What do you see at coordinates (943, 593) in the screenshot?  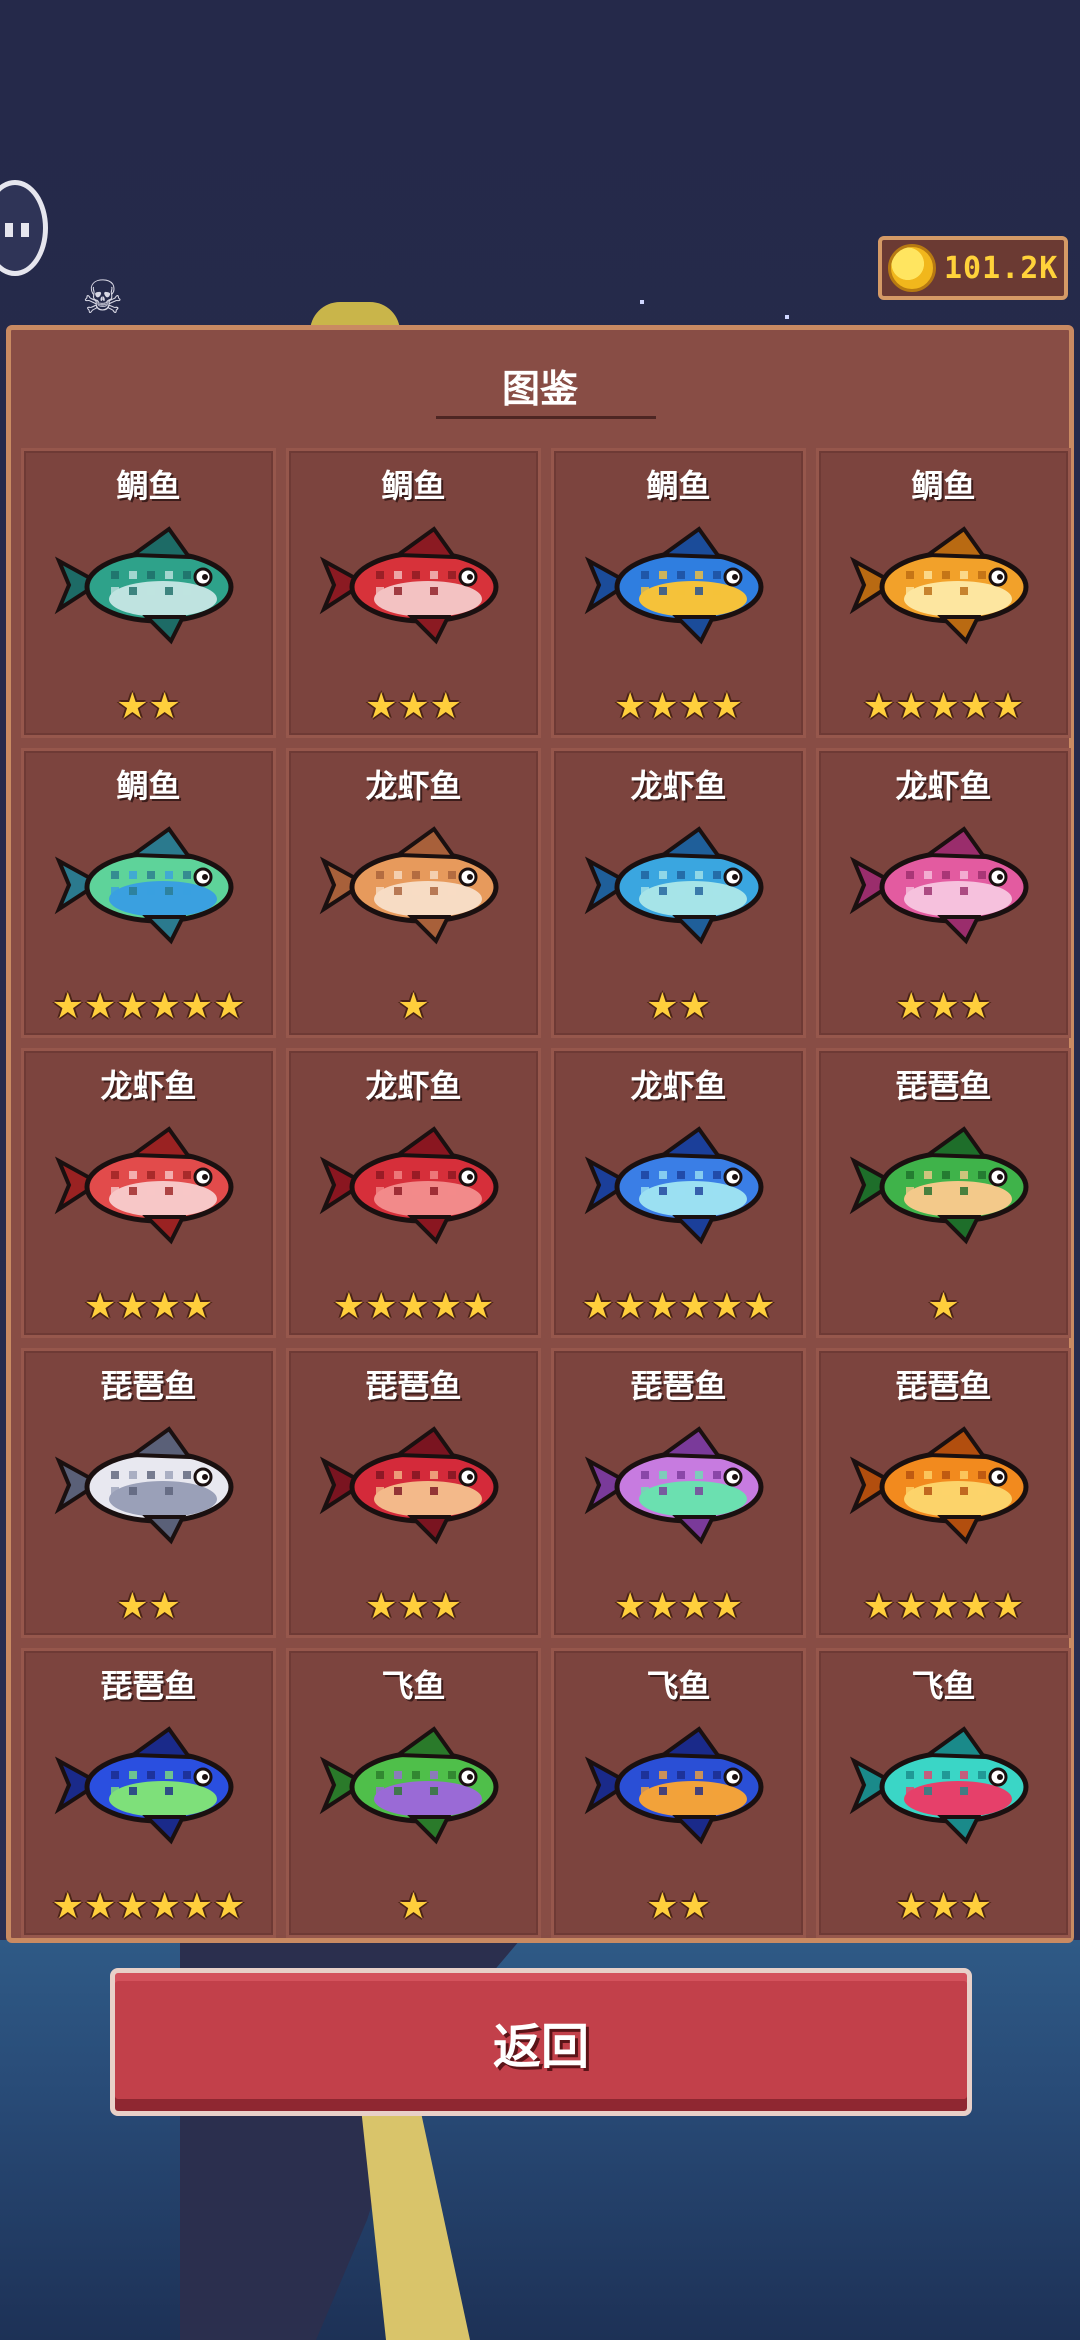 I see `fish-card: 鲷鱼 ★★★★★` at bounding box center [943, 593].